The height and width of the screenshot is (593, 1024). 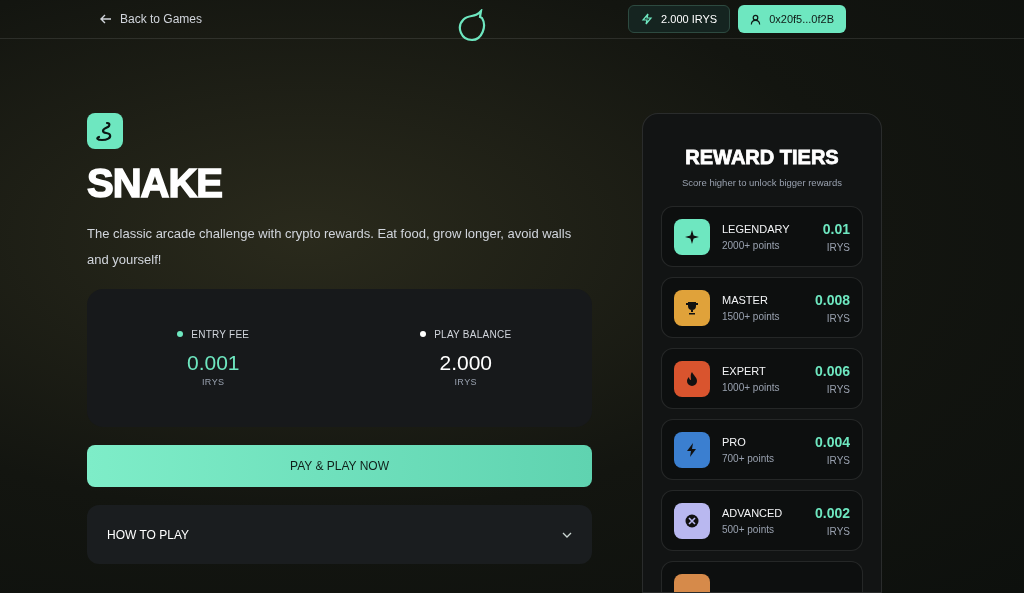 I want to click on how-to-play-accordion: HOW TO PLAY, so click(x=339, y=534).